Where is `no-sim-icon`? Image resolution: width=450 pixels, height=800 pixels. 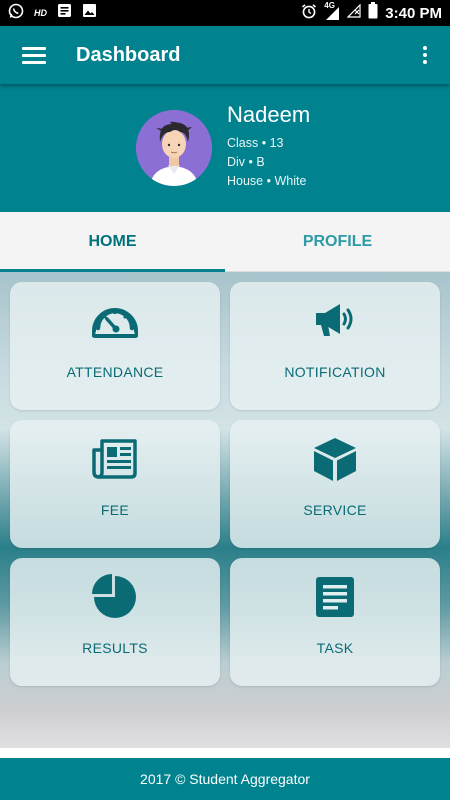 no-sim-icon is located at coordinates (353, 13).